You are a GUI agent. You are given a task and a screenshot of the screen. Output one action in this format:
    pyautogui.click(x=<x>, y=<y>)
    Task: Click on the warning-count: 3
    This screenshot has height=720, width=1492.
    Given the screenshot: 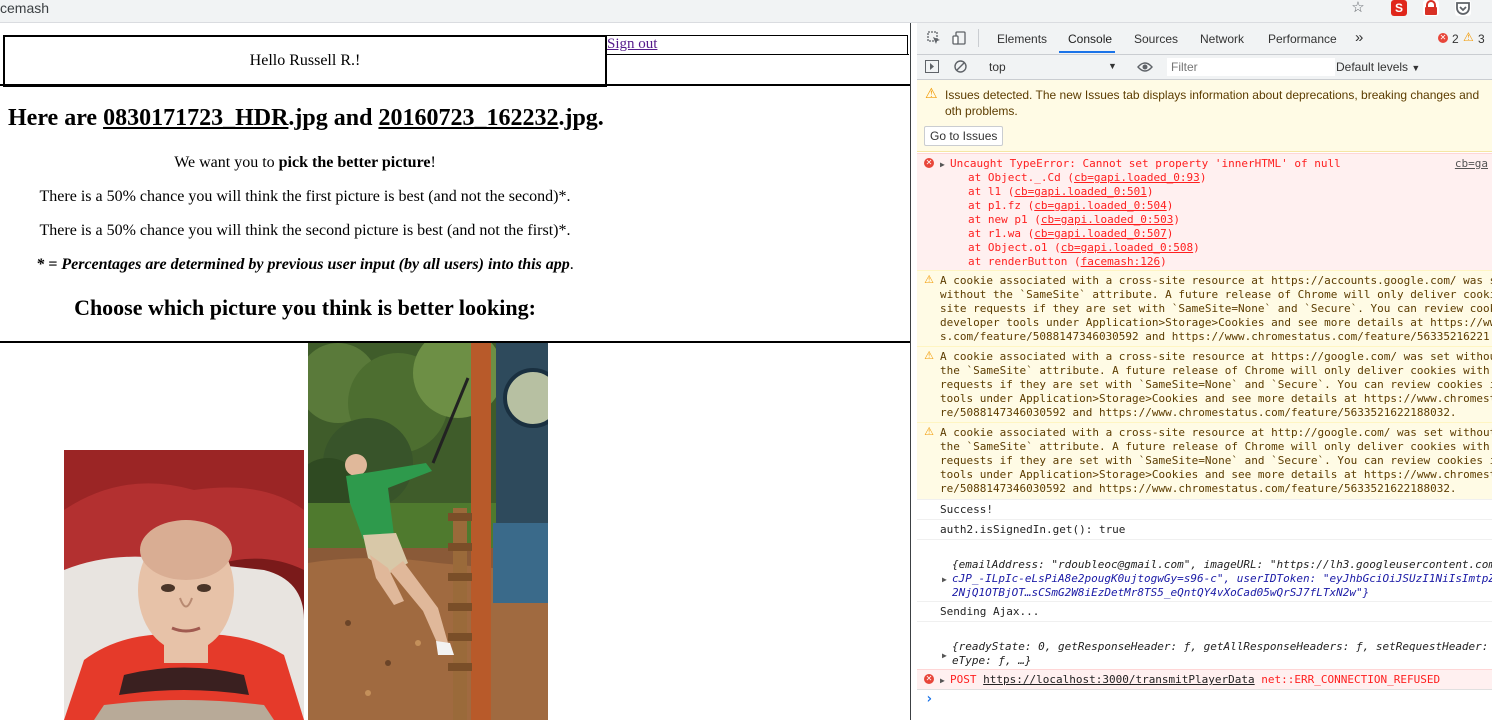 What is the action you would take?
    pyautogui.click(x=1481, y=39)
    